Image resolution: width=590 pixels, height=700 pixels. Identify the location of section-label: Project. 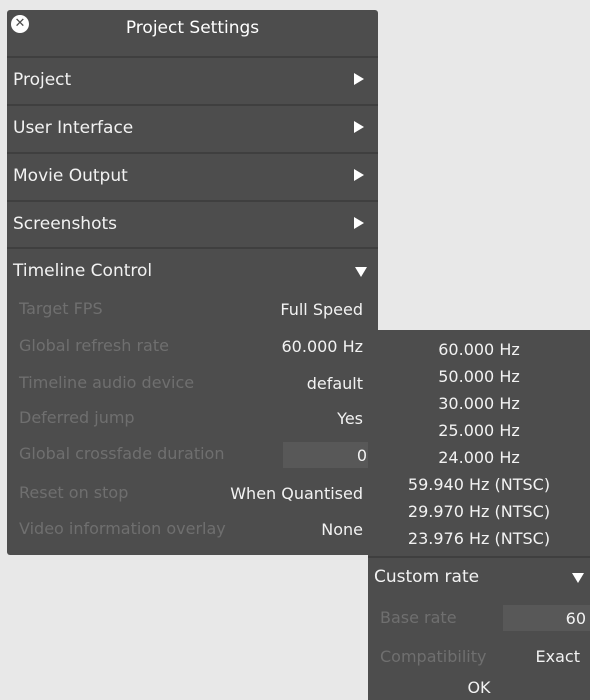
(42, 80).